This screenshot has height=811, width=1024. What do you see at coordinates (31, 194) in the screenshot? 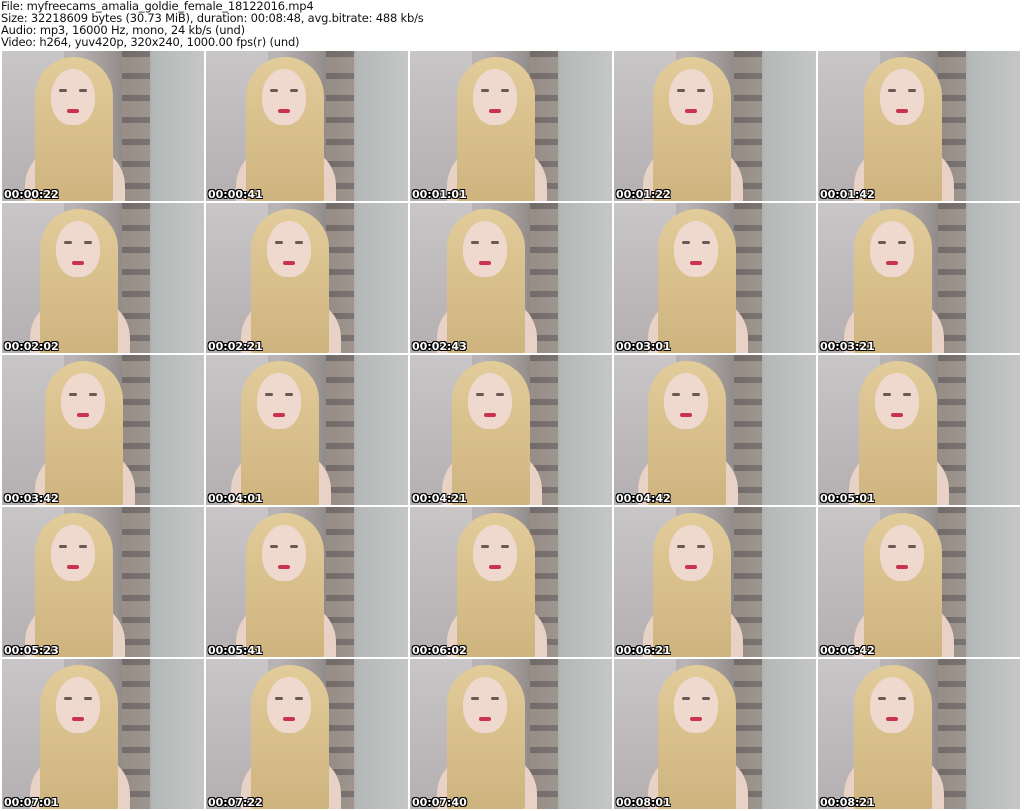
I see `timestamp: 00:00:22` at bounding box center [31, 194].